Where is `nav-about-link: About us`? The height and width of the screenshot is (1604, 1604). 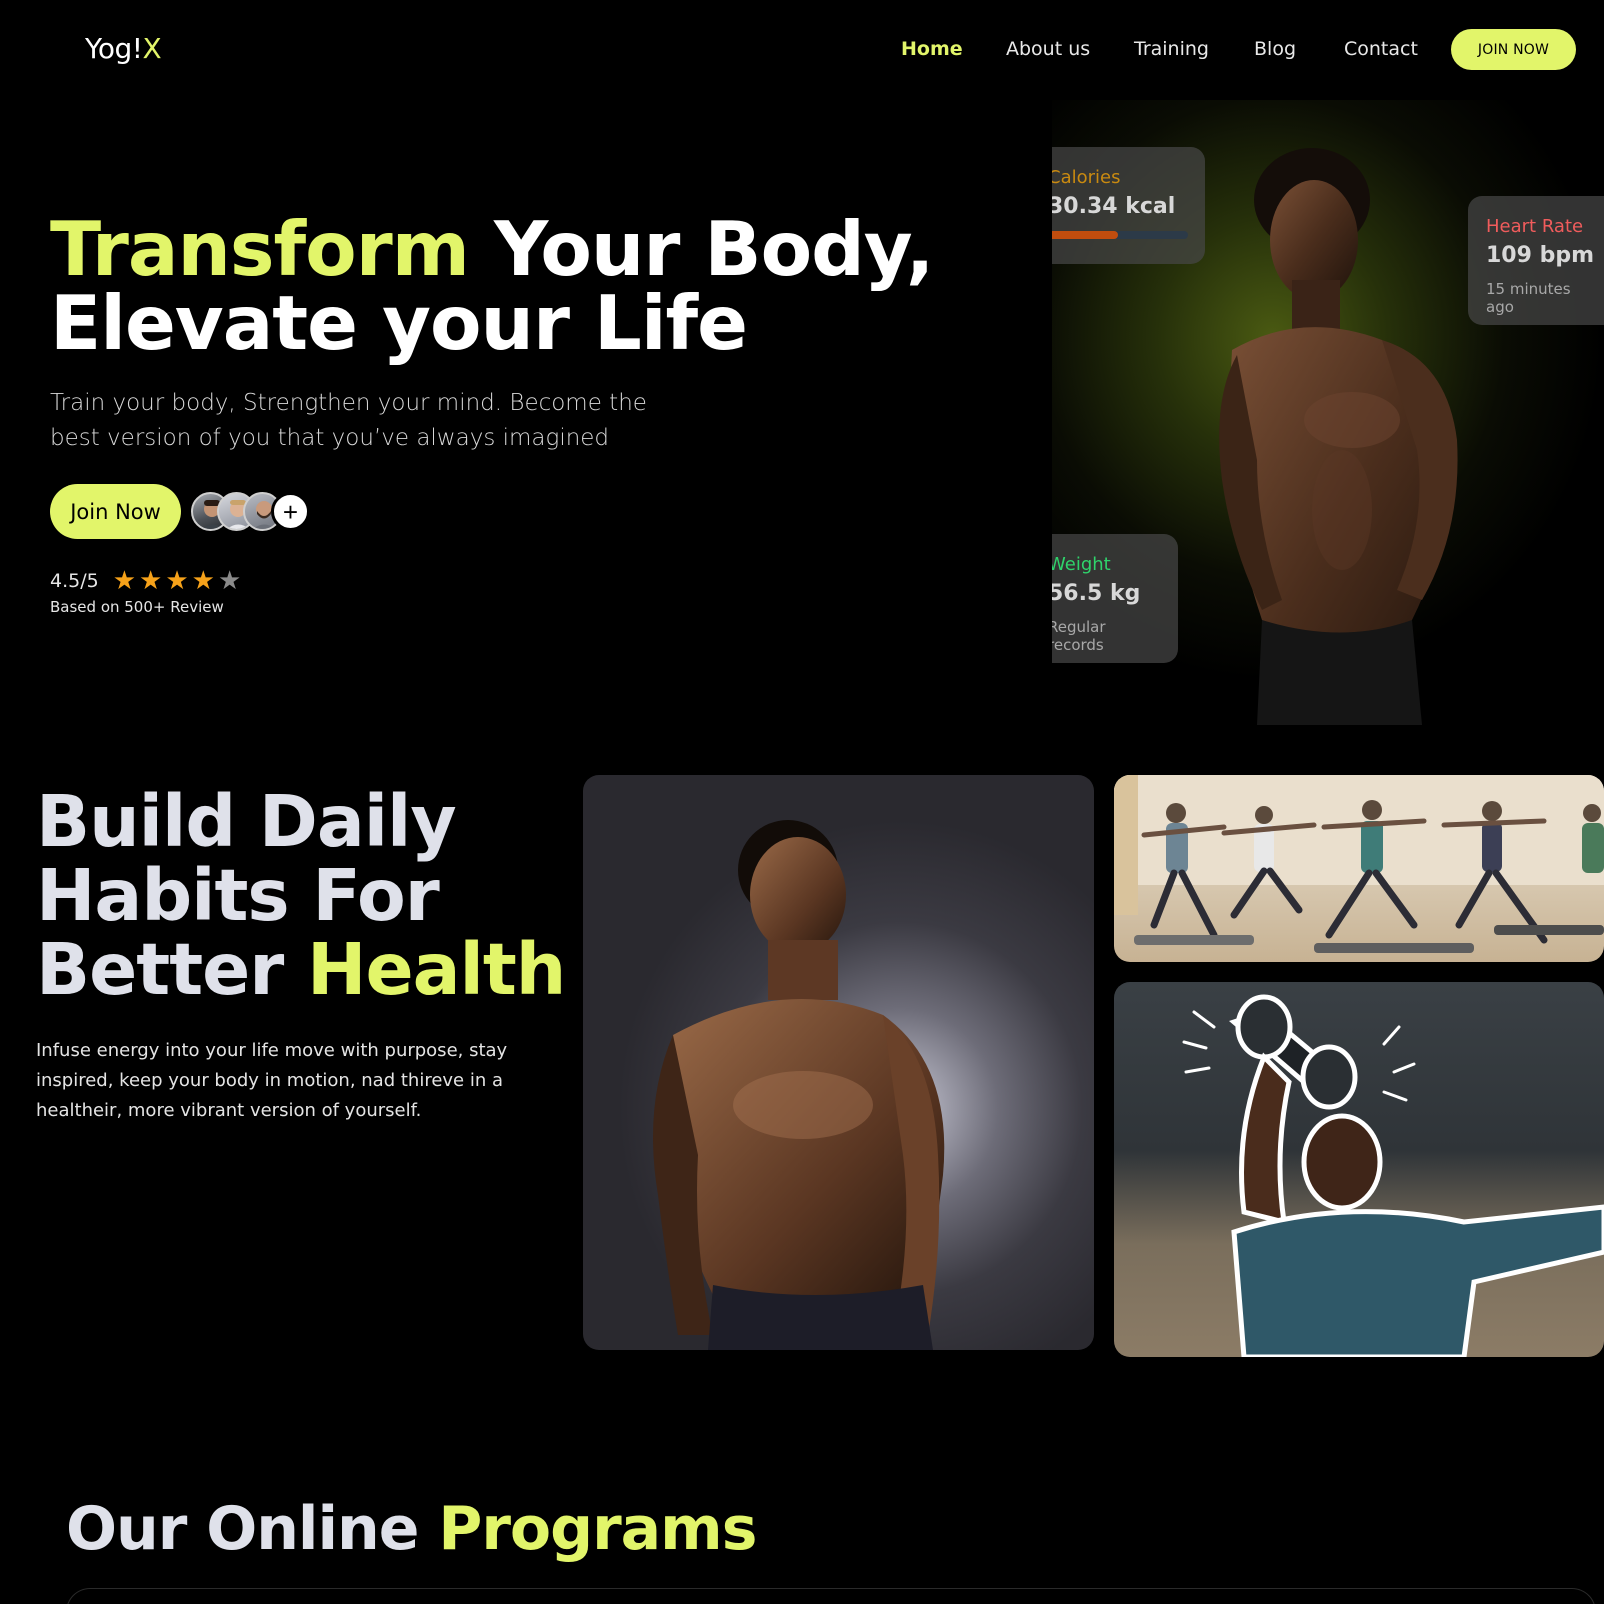 nav-about-link: About us is located at coordinates (1048, 49).